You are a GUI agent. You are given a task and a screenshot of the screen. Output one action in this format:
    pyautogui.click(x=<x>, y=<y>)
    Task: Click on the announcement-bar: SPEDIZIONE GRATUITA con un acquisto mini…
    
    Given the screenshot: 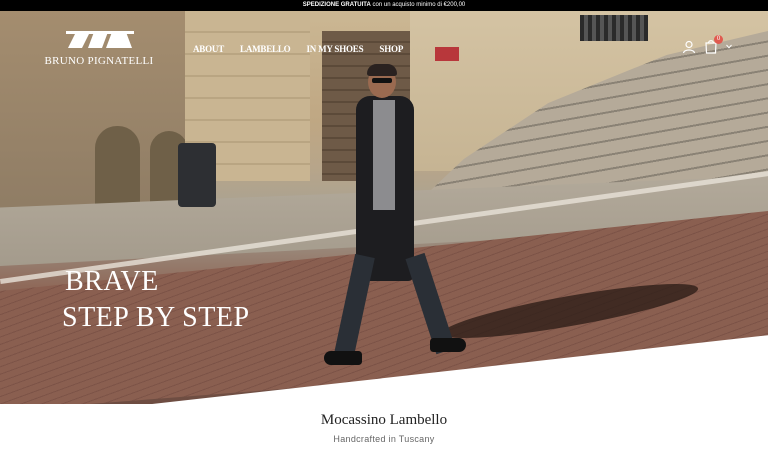 What is the action you would take?
    pyautogui.click(x=384, y=5)
    